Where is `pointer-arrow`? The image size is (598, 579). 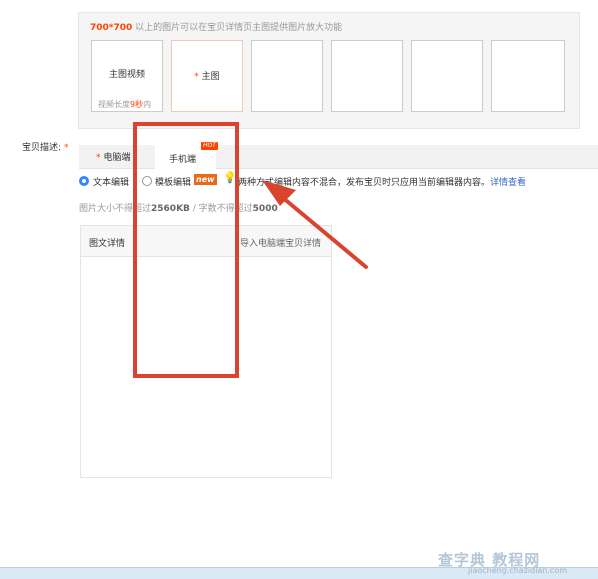
pointer-arrow is located at coordinates (315, 224).